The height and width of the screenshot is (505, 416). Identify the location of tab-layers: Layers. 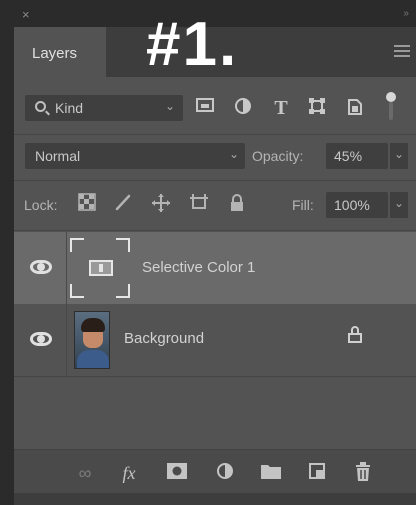
(60, 52).